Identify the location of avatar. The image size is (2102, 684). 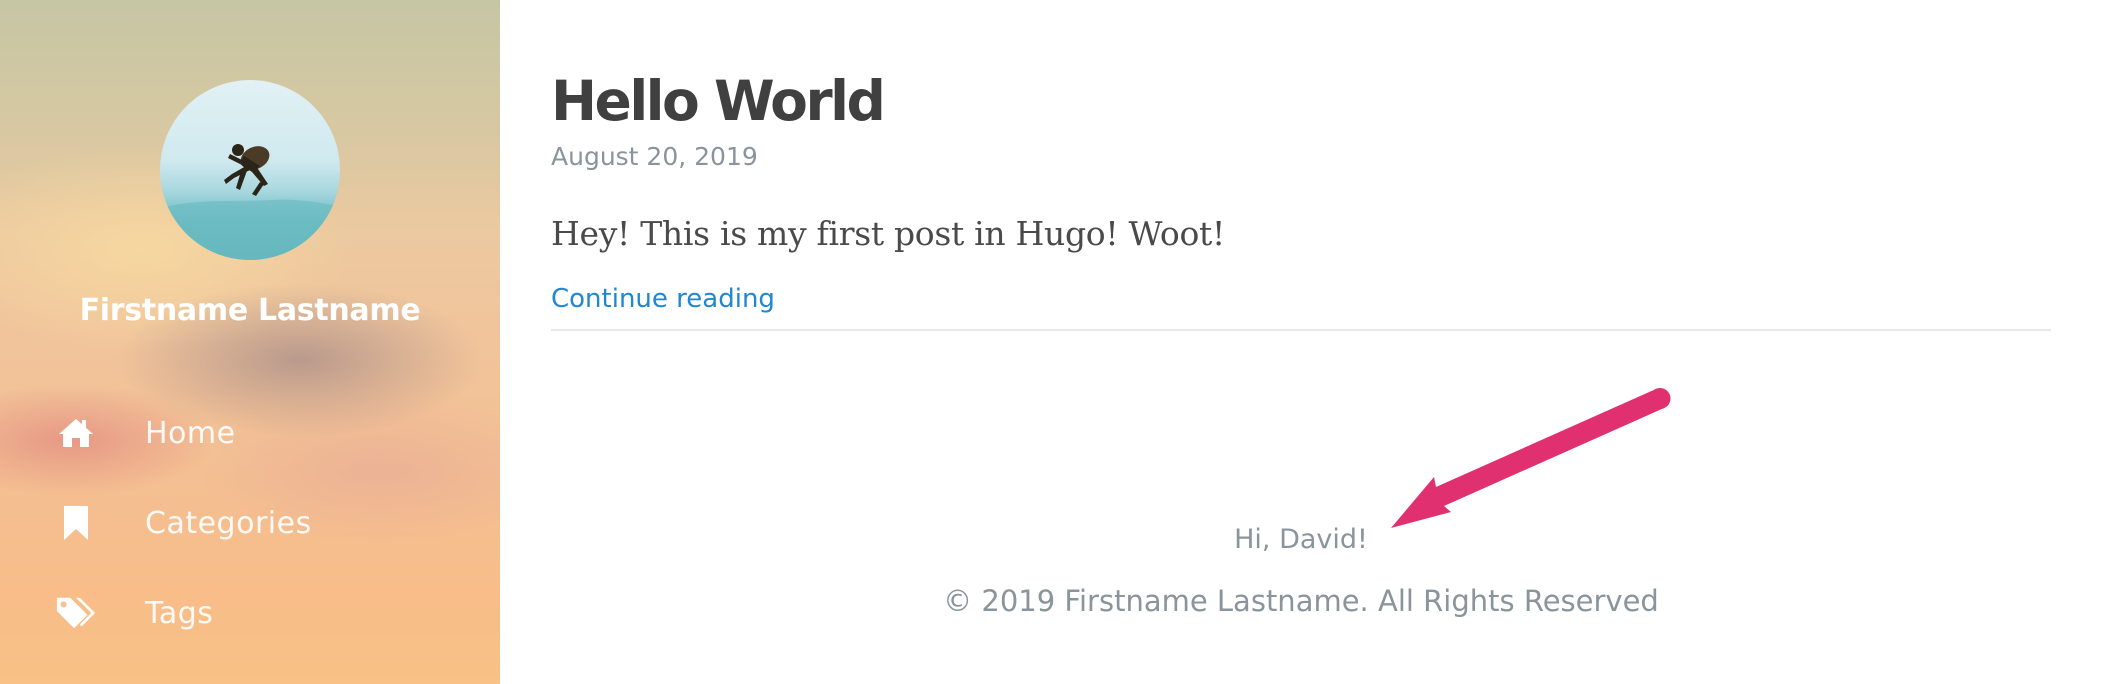
(250, 170).